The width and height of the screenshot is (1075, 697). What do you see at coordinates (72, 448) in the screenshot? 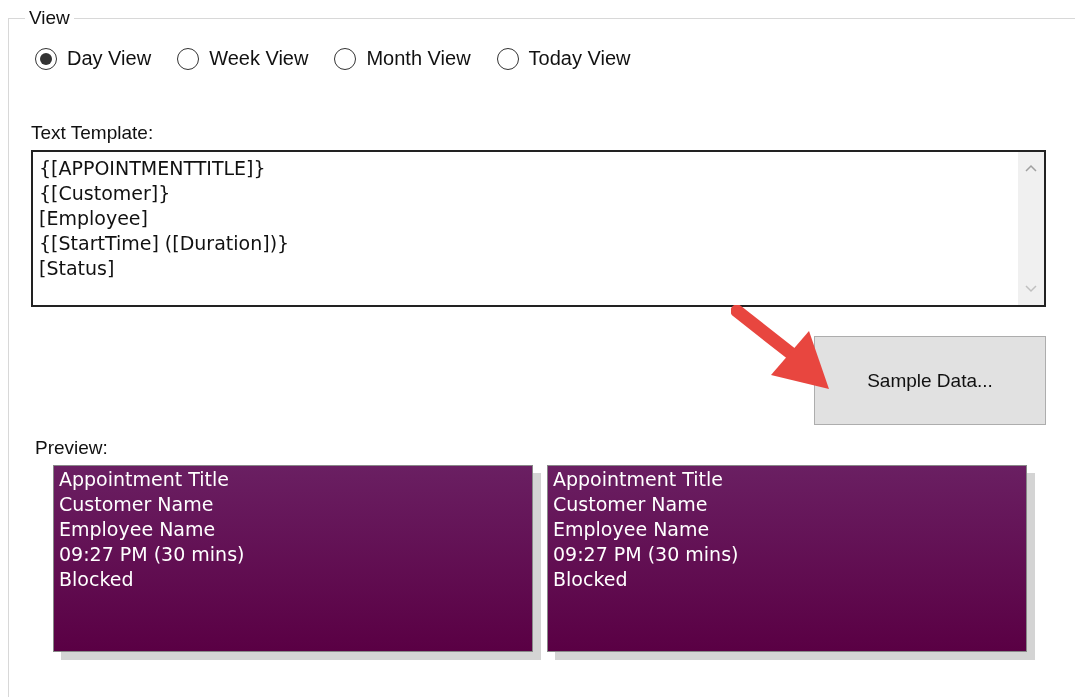
I see `preview-label: Preview:` at bounding box center [72, 448].